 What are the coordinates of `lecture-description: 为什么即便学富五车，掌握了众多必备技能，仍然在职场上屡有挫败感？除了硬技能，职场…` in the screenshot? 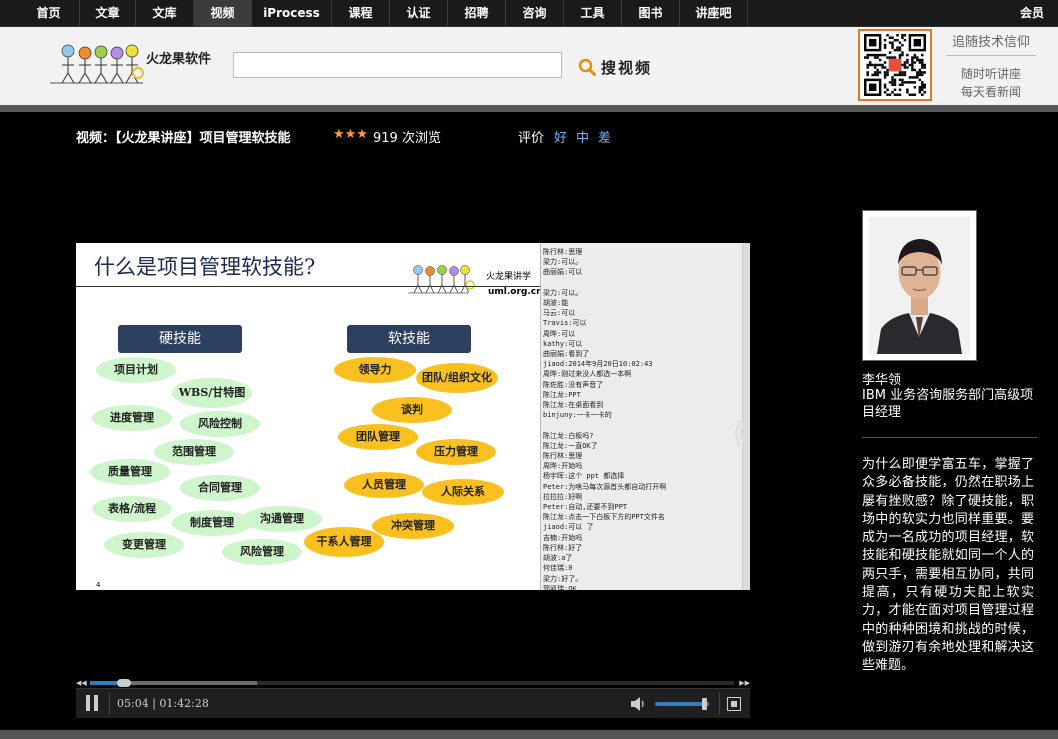 It's located at (948, 565).